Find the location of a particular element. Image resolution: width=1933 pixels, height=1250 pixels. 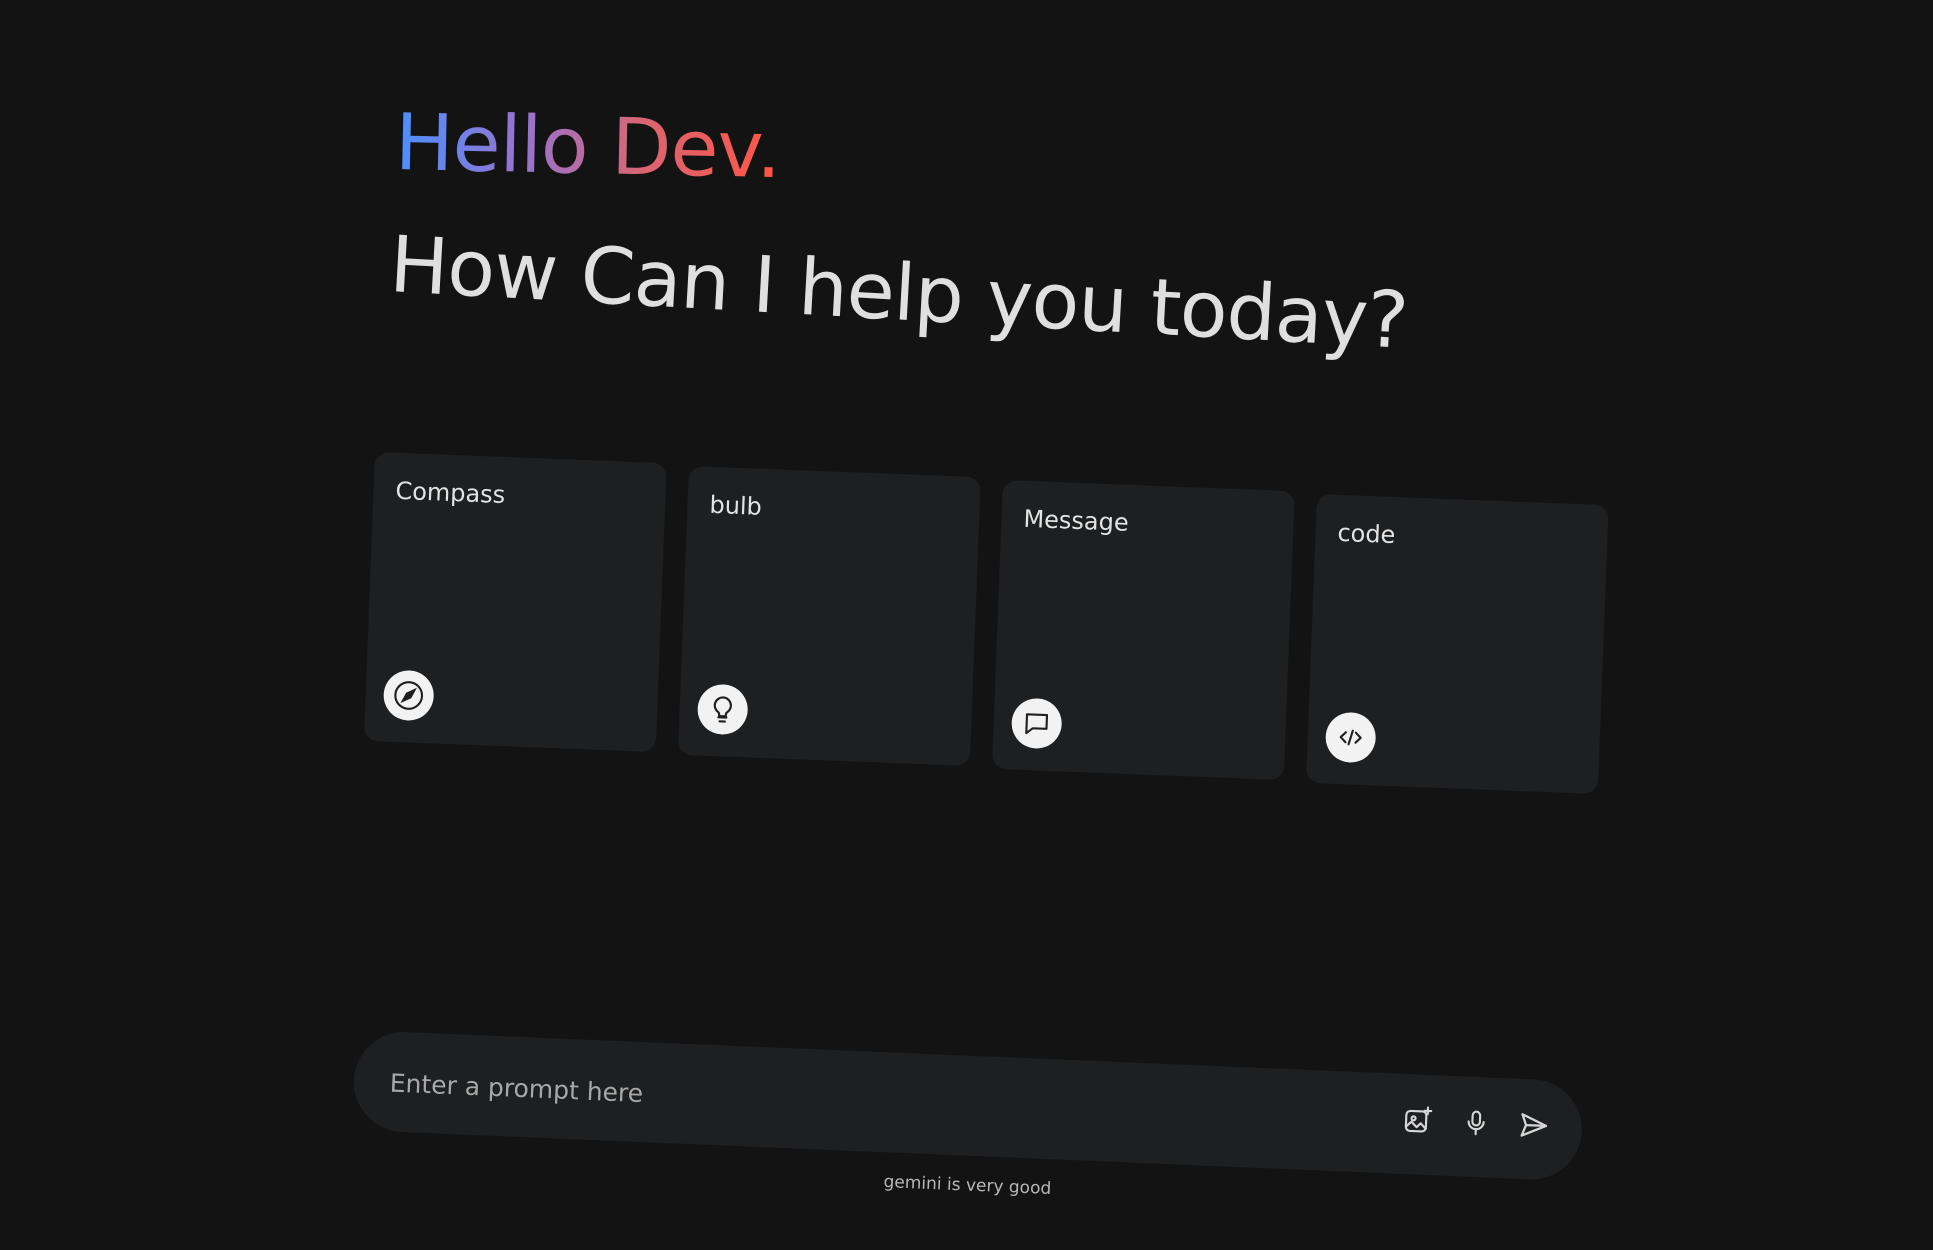

card-label: Compass is located at coordinates (450, 493).